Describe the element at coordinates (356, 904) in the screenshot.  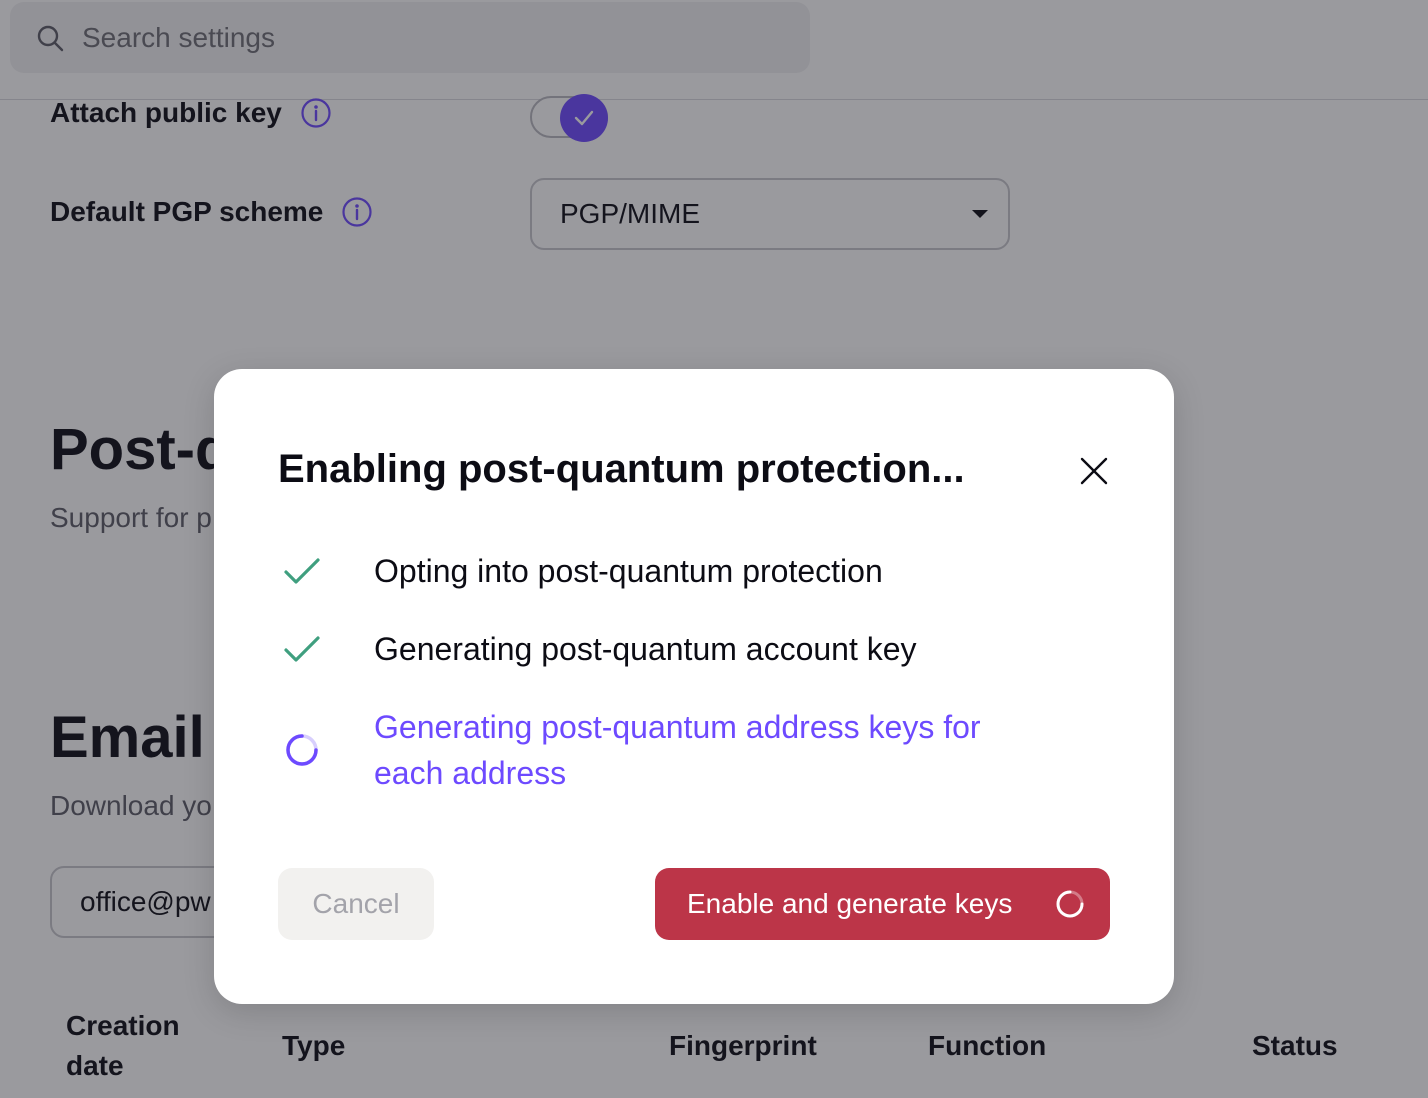
I see `cancel-button: Cancel` at that location.